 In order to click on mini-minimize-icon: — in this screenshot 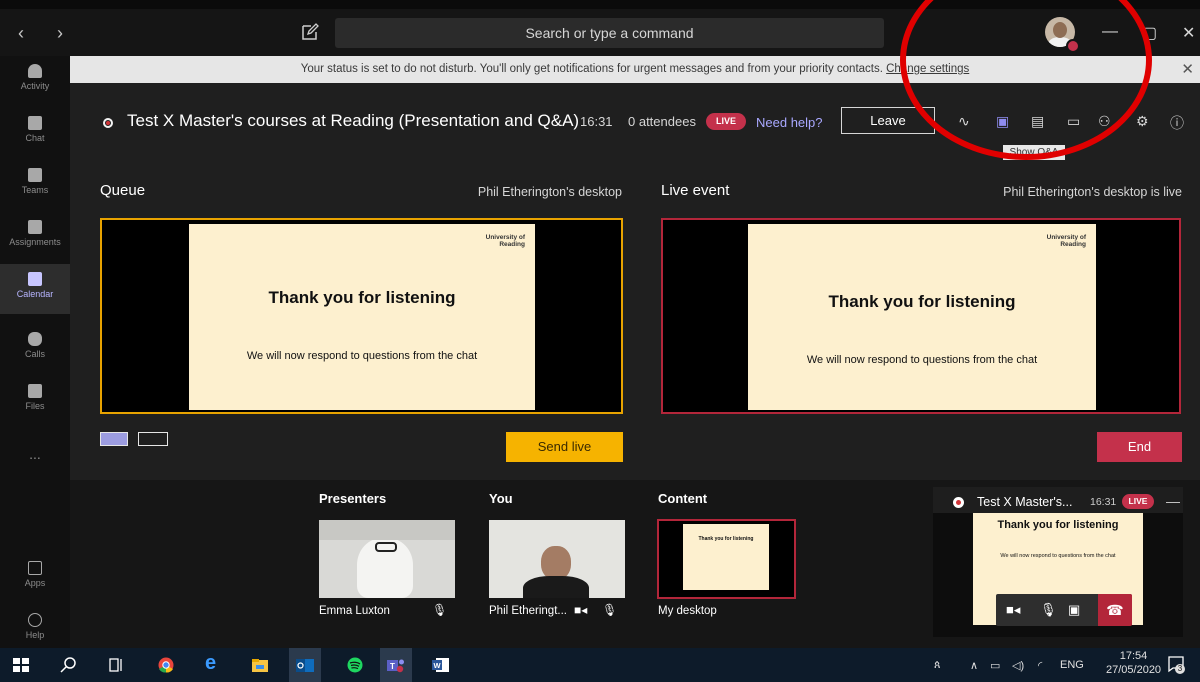, I will do `click(1173, 501)`.